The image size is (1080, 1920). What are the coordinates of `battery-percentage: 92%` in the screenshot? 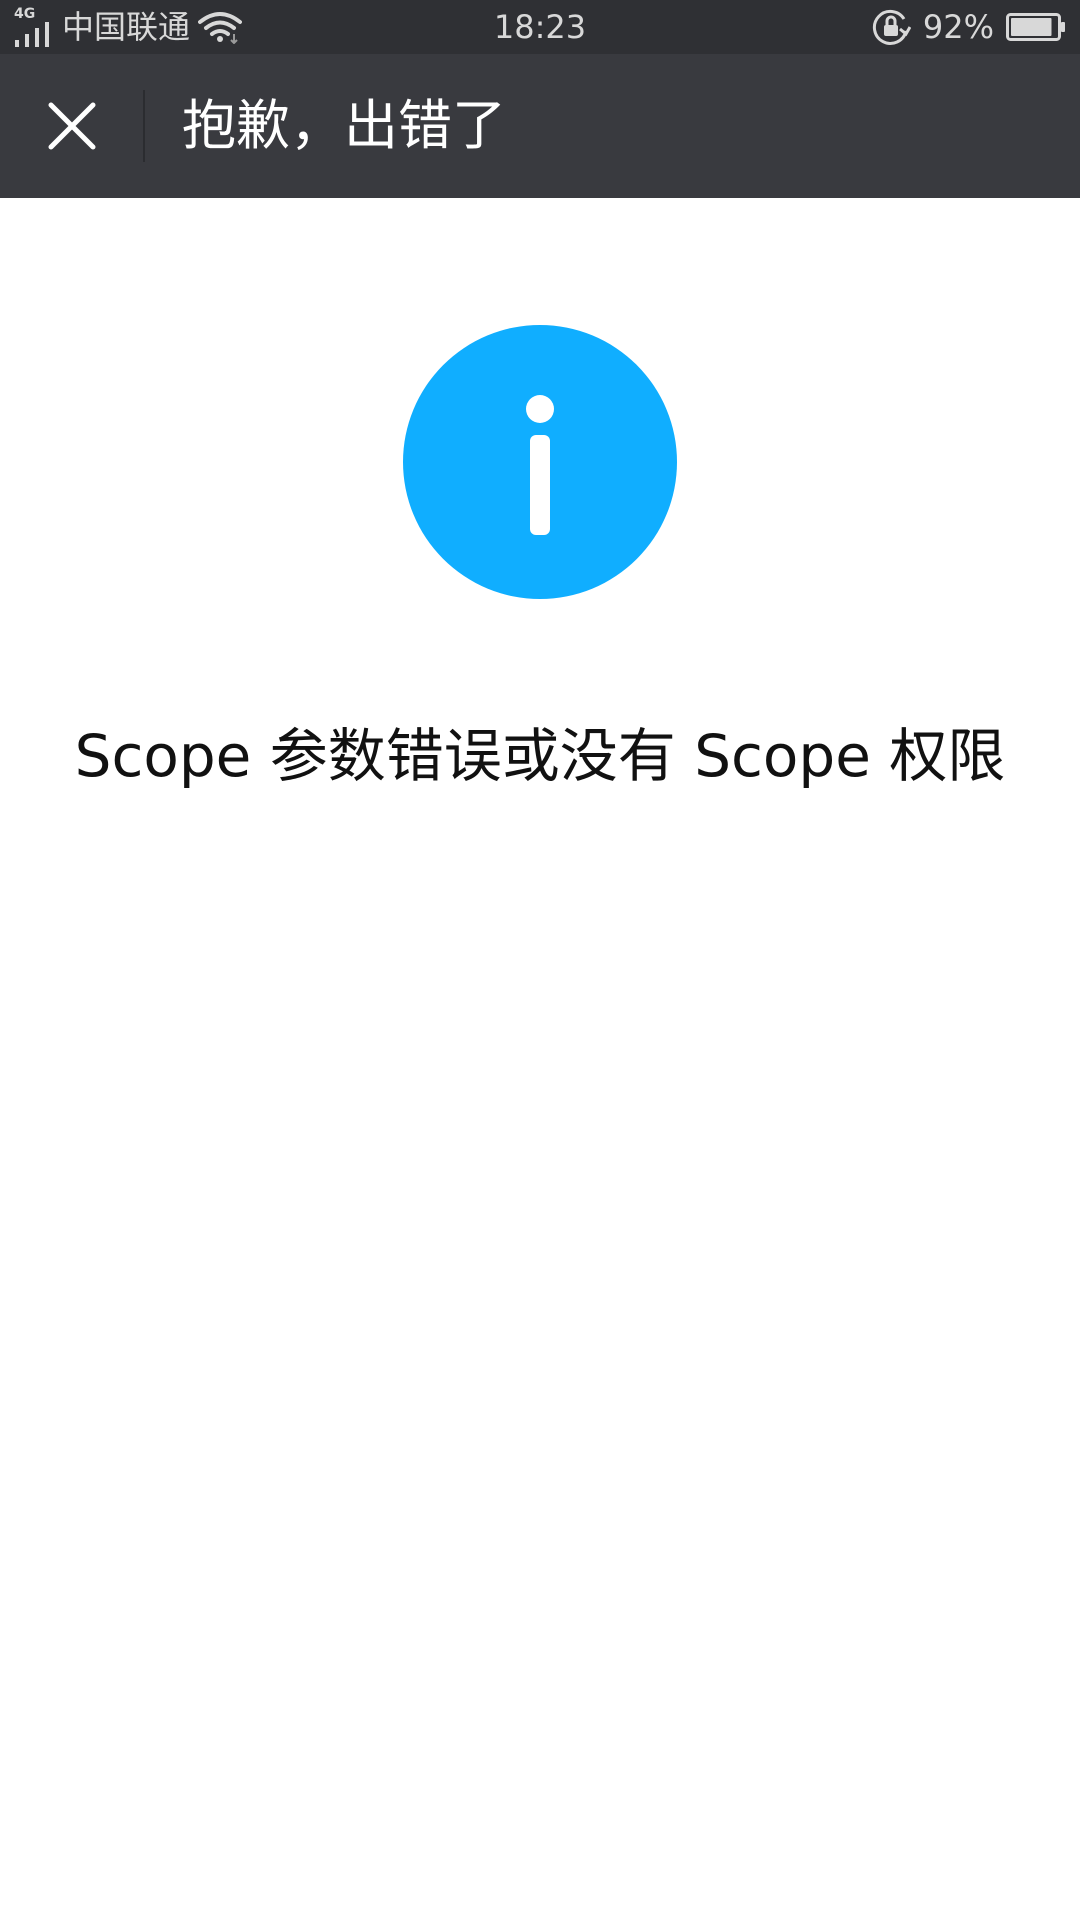 It's located at (958, 27).